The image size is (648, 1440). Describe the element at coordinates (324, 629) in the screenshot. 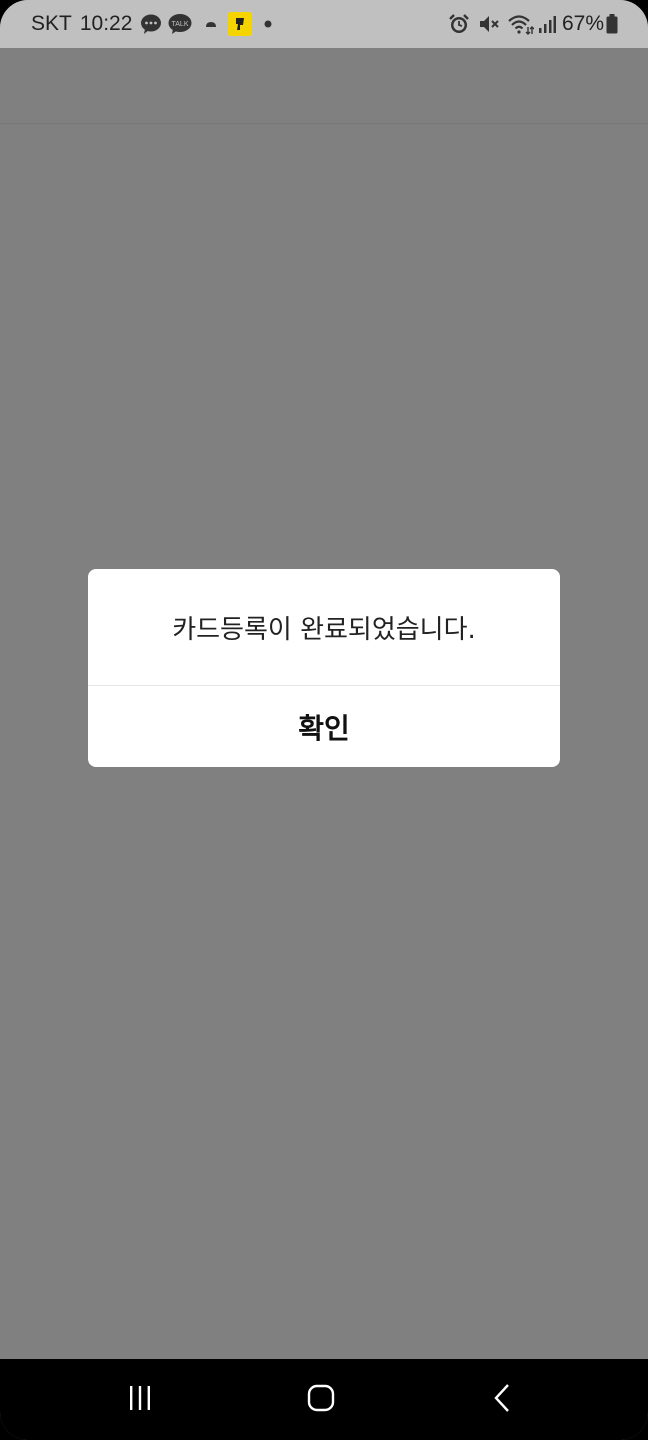

I see `dialog-message: 카드등록이 완료되었습니다.` at that location.